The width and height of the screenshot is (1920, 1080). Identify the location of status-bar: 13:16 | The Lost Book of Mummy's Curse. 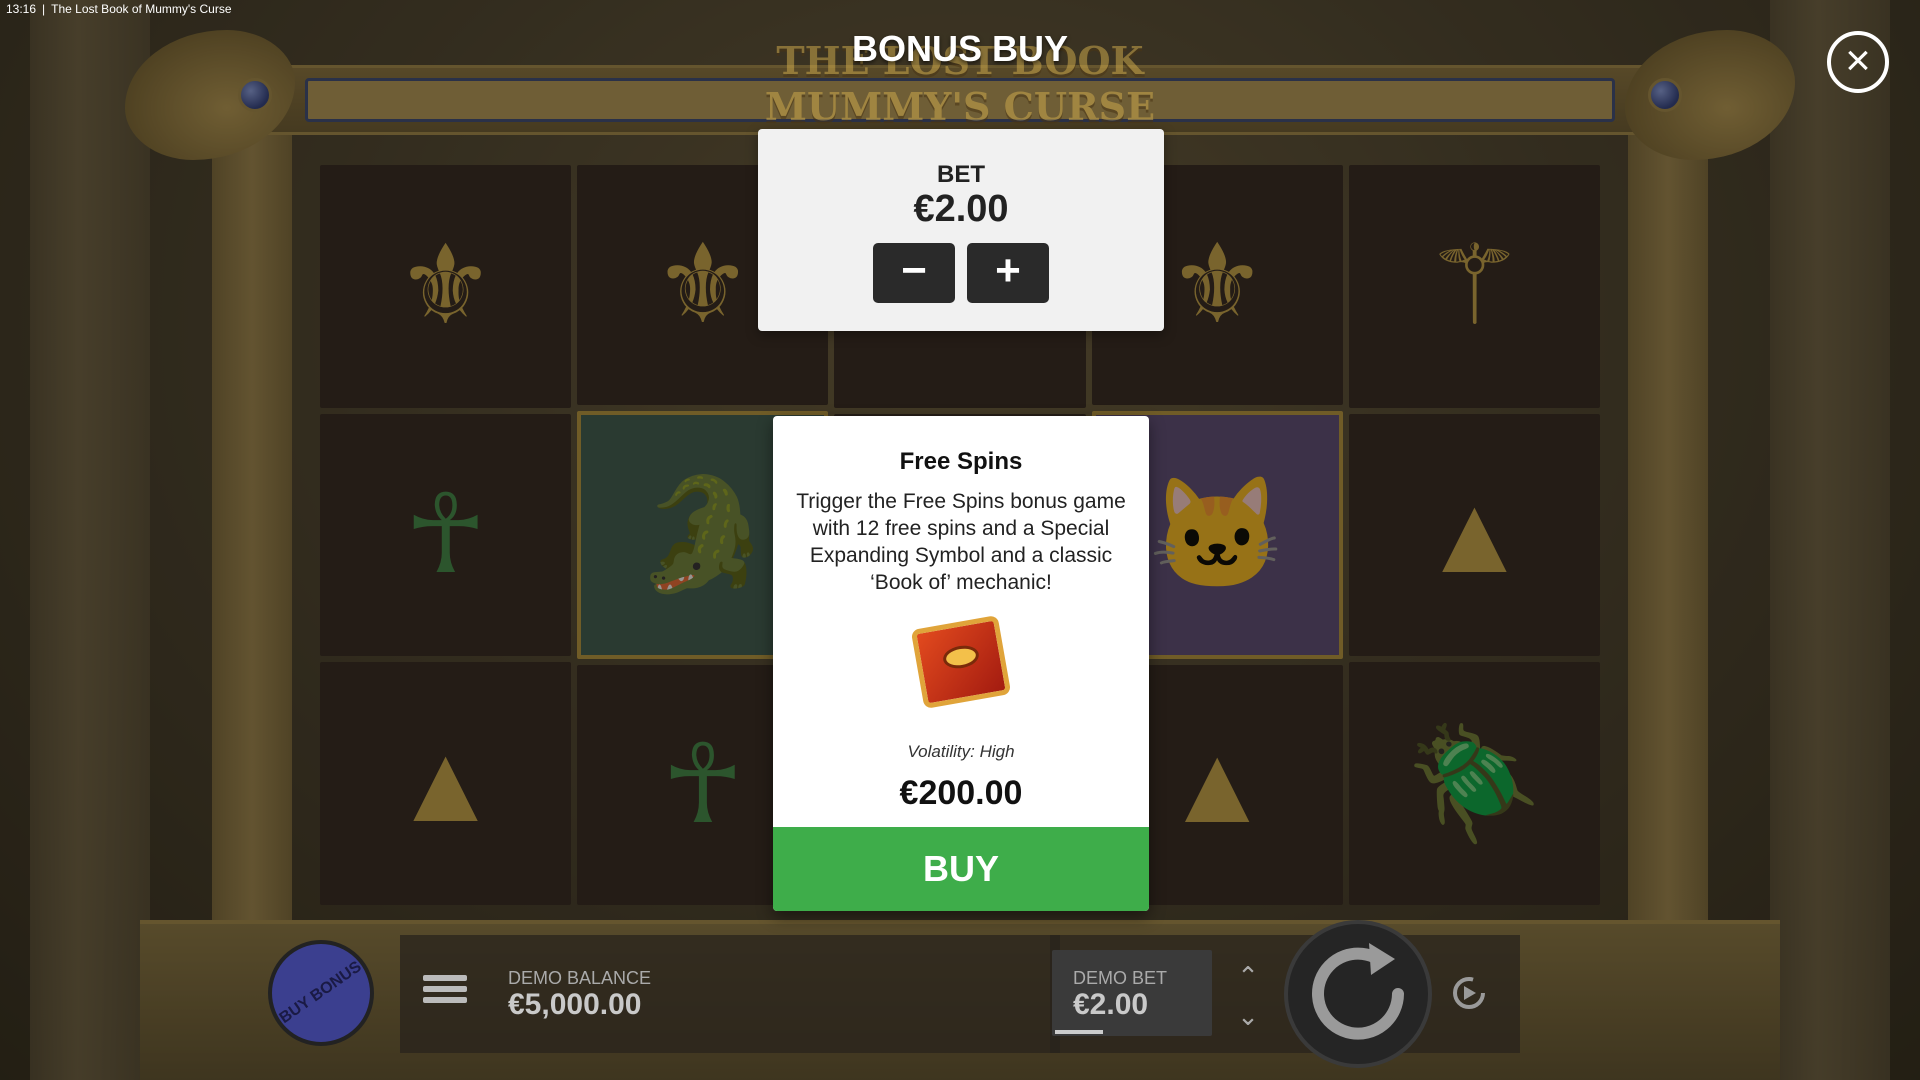
(119, 9).